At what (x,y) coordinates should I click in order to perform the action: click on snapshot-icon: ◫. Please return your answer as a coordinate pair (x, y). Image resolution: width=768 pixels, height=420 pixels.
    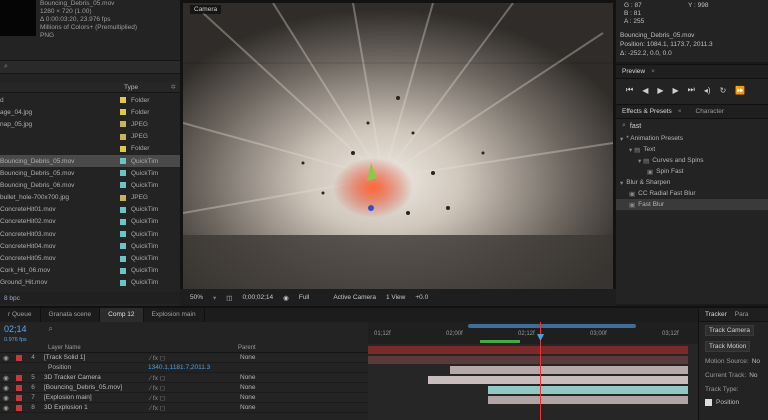
    Looking at the image, I should click on (229, 298).